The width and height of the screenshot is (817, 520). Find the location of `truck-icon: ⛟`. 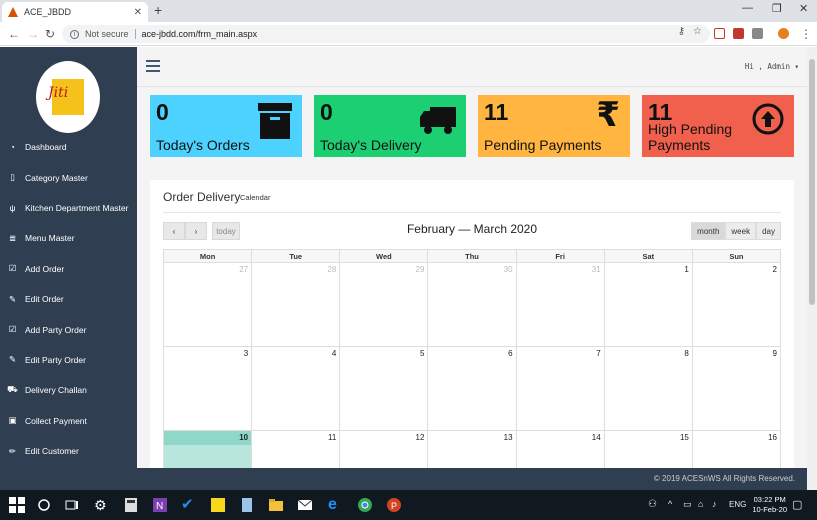

truck-icon: ⛟ is located at coordinates (12, 389).